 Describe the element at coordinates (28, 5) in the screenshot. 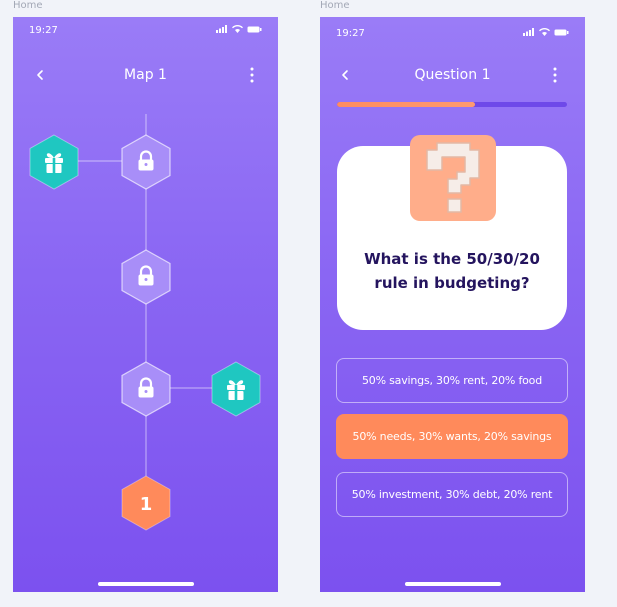

I see `frame-label-map: Home` at that location.